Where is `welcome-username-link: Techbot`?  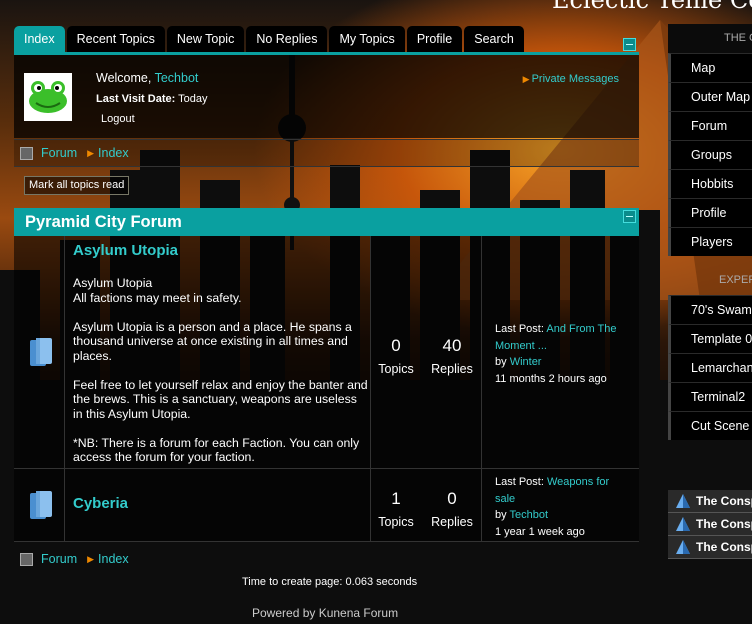 welcome-username-link: Techbot is located at coordinates (177, 78).